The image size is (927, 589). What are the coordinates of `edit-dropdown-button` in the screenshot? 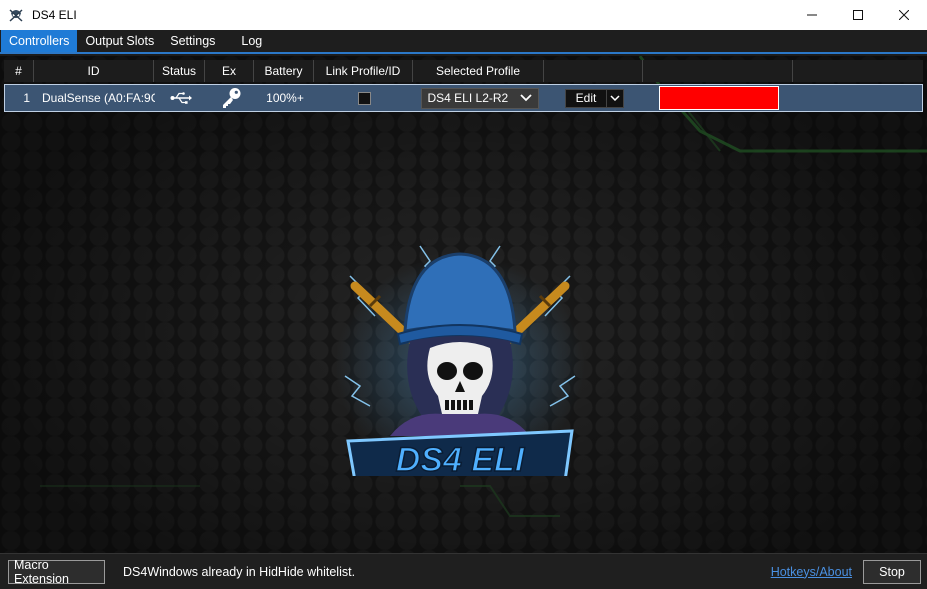 It's located at (615, 98).